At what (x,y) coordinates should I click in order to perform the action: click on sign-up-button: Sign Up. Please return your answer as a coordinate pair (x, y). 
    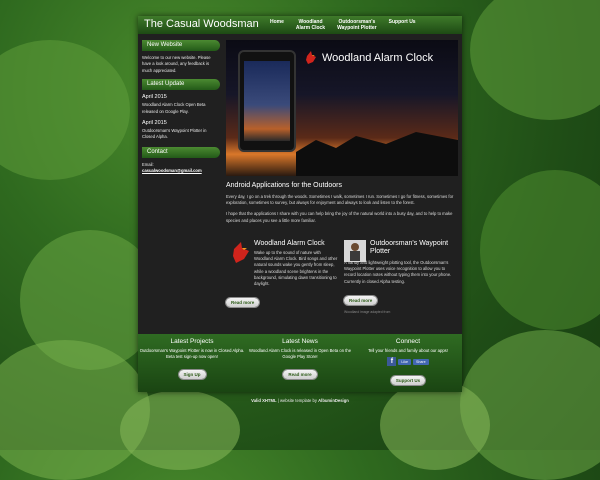
    Looking at the image, I should click on (192, 374).